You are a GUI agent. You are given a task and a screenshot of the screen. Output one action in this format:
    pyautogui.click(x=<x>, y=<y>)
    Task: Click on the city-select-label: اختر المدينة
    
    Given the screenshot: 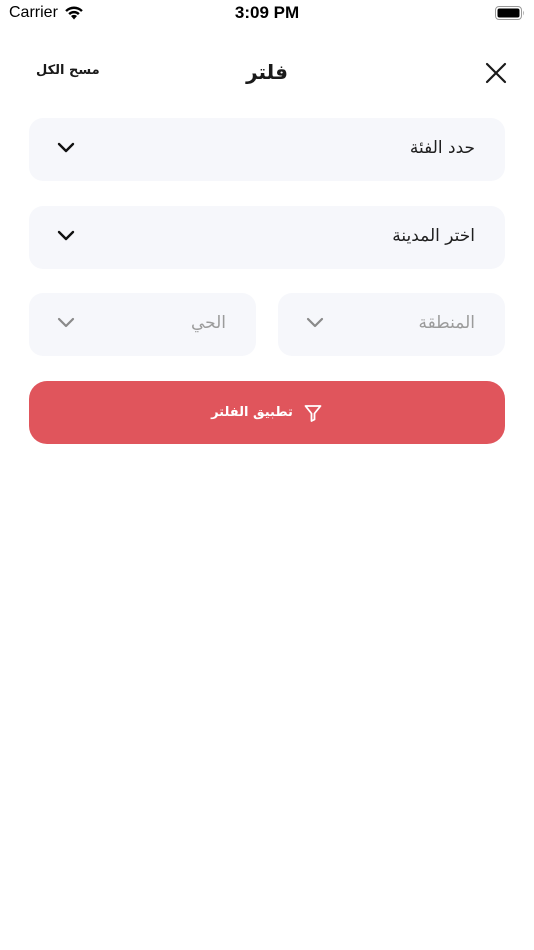 What is the action you would take?
    pyautogui.click(x=433, y=236)
    